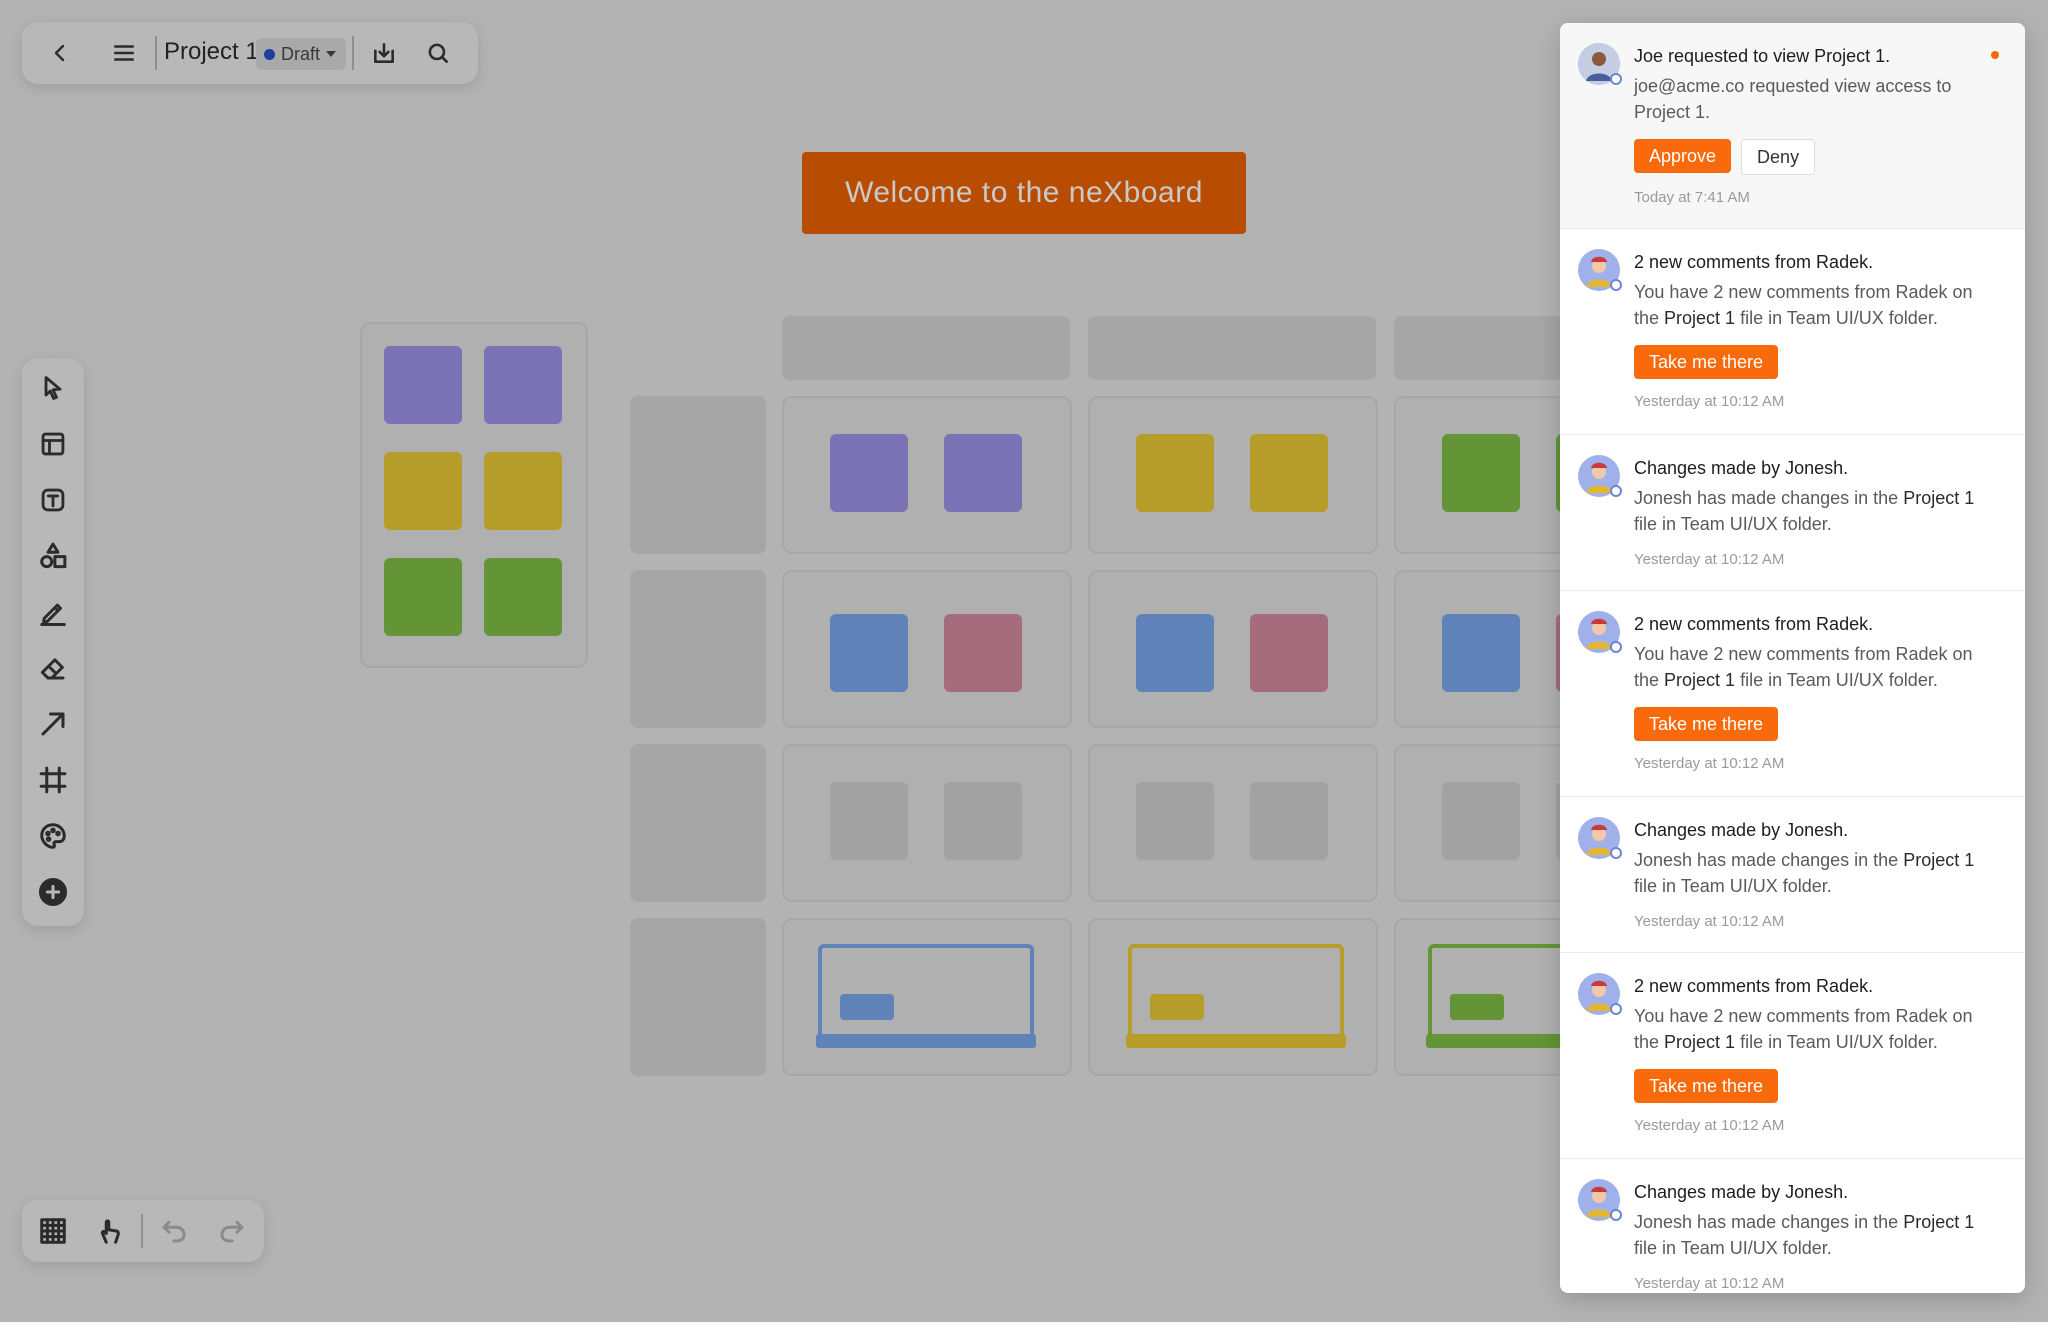  I want to click on pointer-mode-button, so click(110, 1231).